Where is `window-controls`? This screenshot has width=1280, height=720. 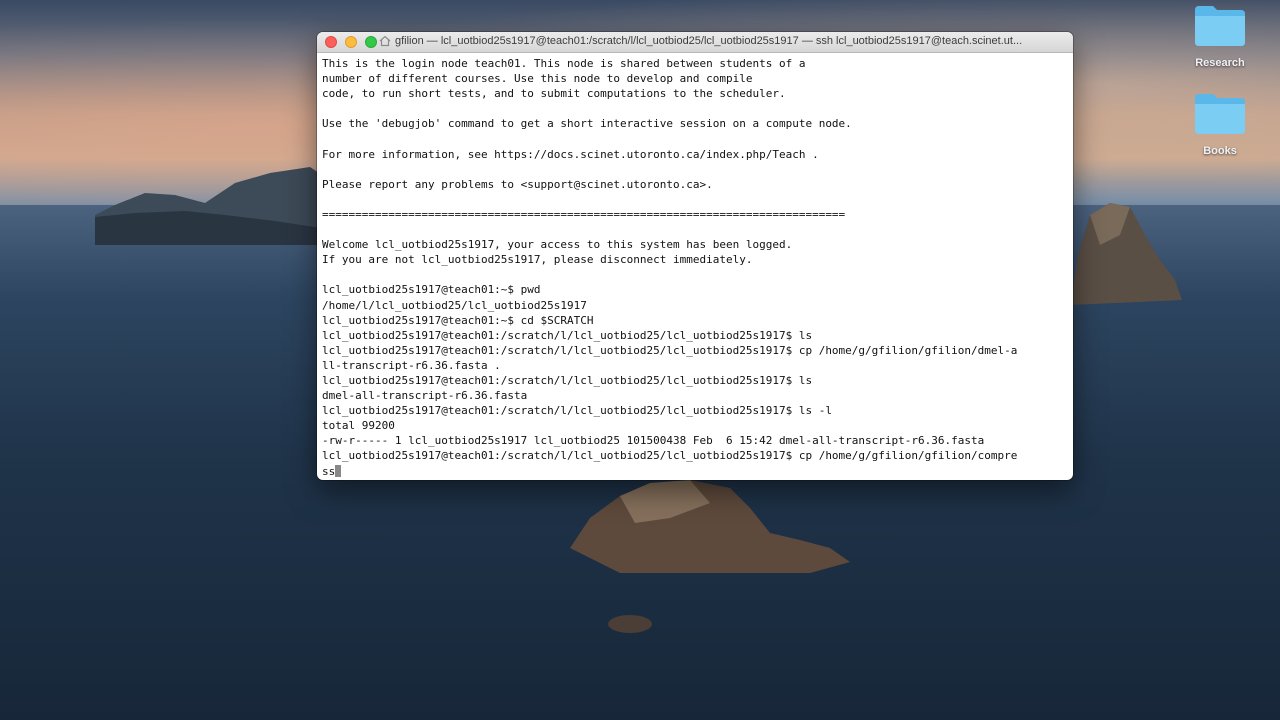 window-controls is located at coordinates (351, 42).